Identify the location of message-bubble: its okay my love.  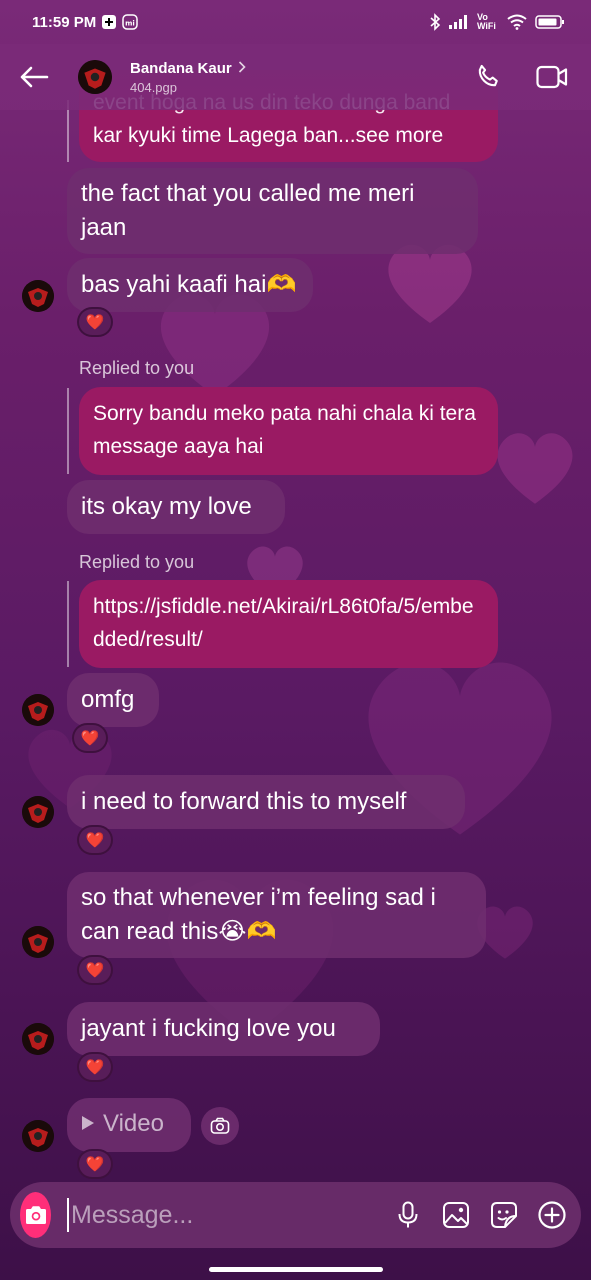
(176, 507).